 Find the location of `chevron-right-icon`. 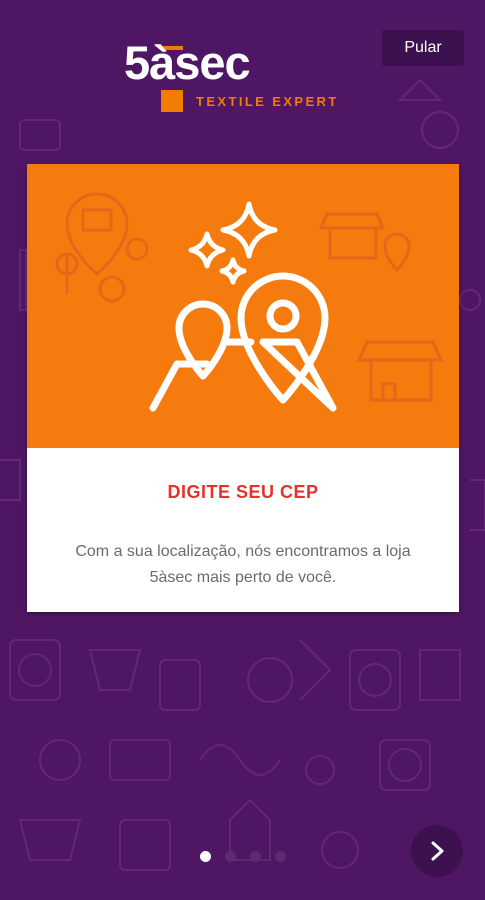

chevron-right-icon is located at coordinates (437, 851).